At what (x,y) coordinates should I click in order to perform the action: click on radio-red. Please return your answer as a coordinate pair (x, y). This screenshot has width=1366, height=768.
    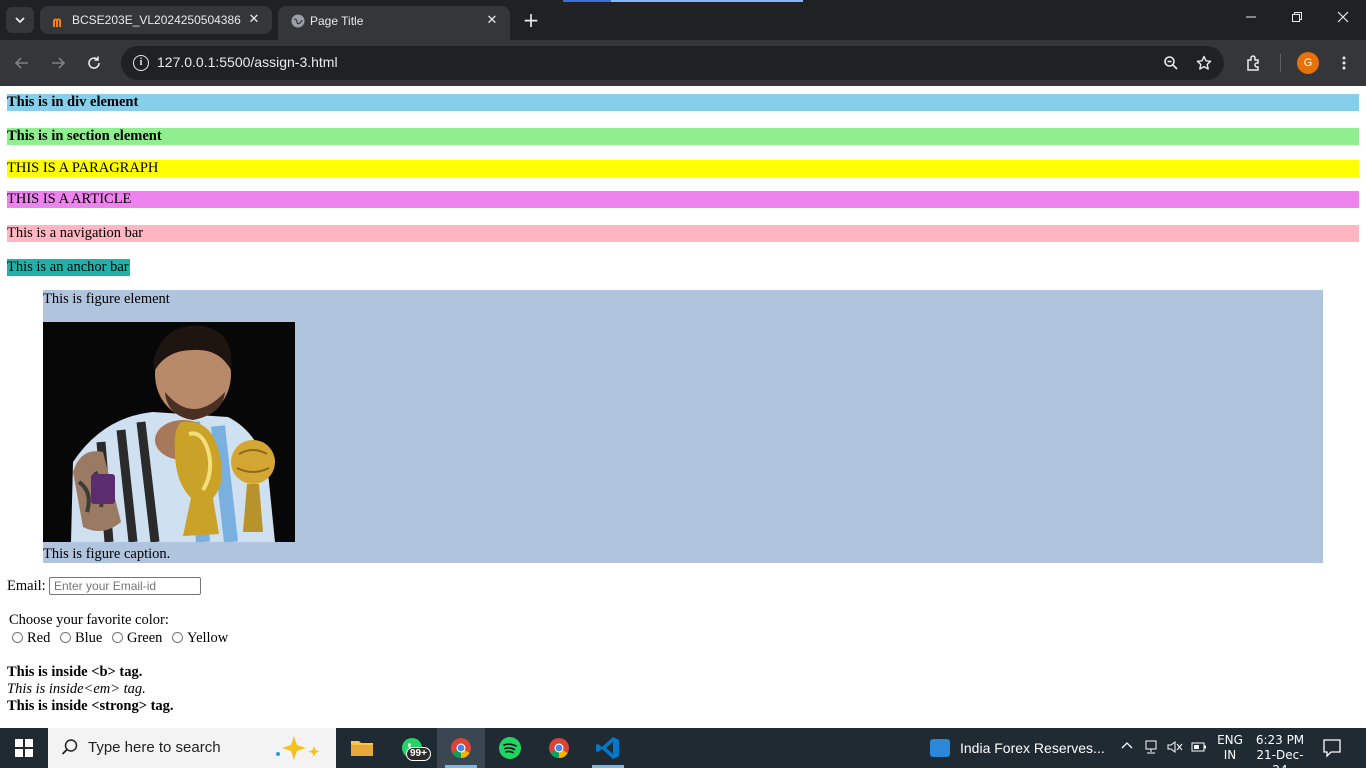
    Looking at the image, I should click on (17, 637).